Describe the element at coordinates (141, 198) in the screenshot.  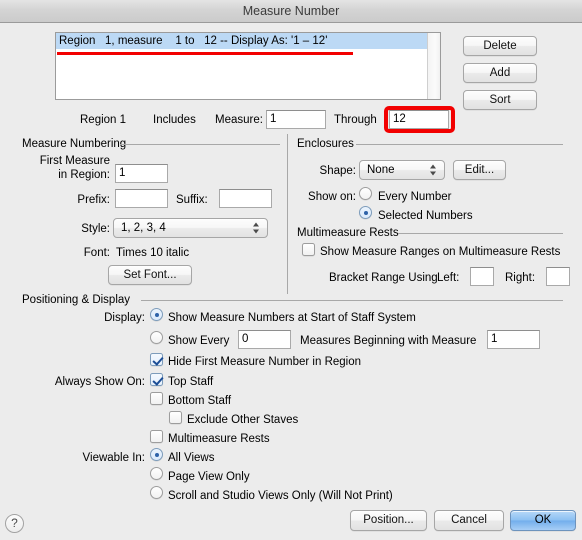
I see `prefix-input` at that location.